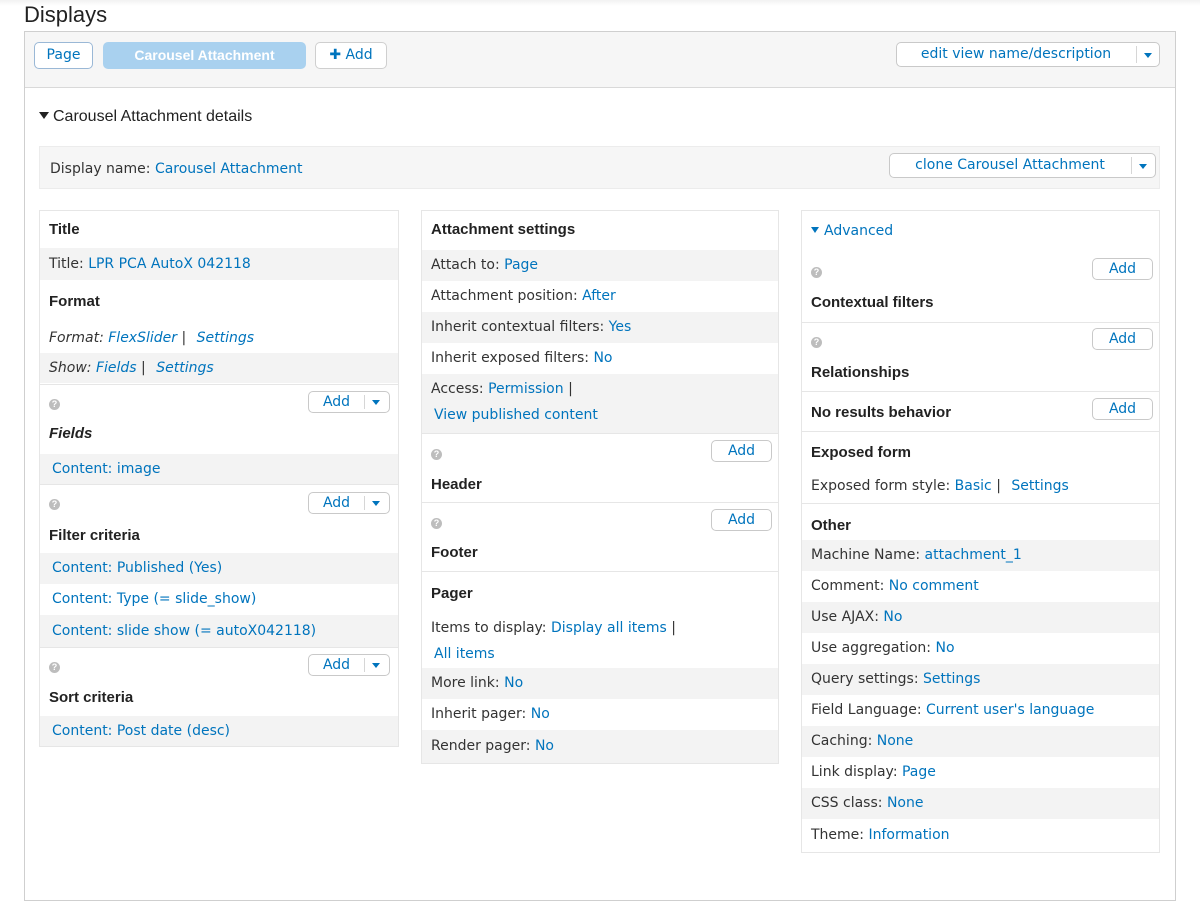  I want to click on other-label: Query settings:, so click(865, 679).